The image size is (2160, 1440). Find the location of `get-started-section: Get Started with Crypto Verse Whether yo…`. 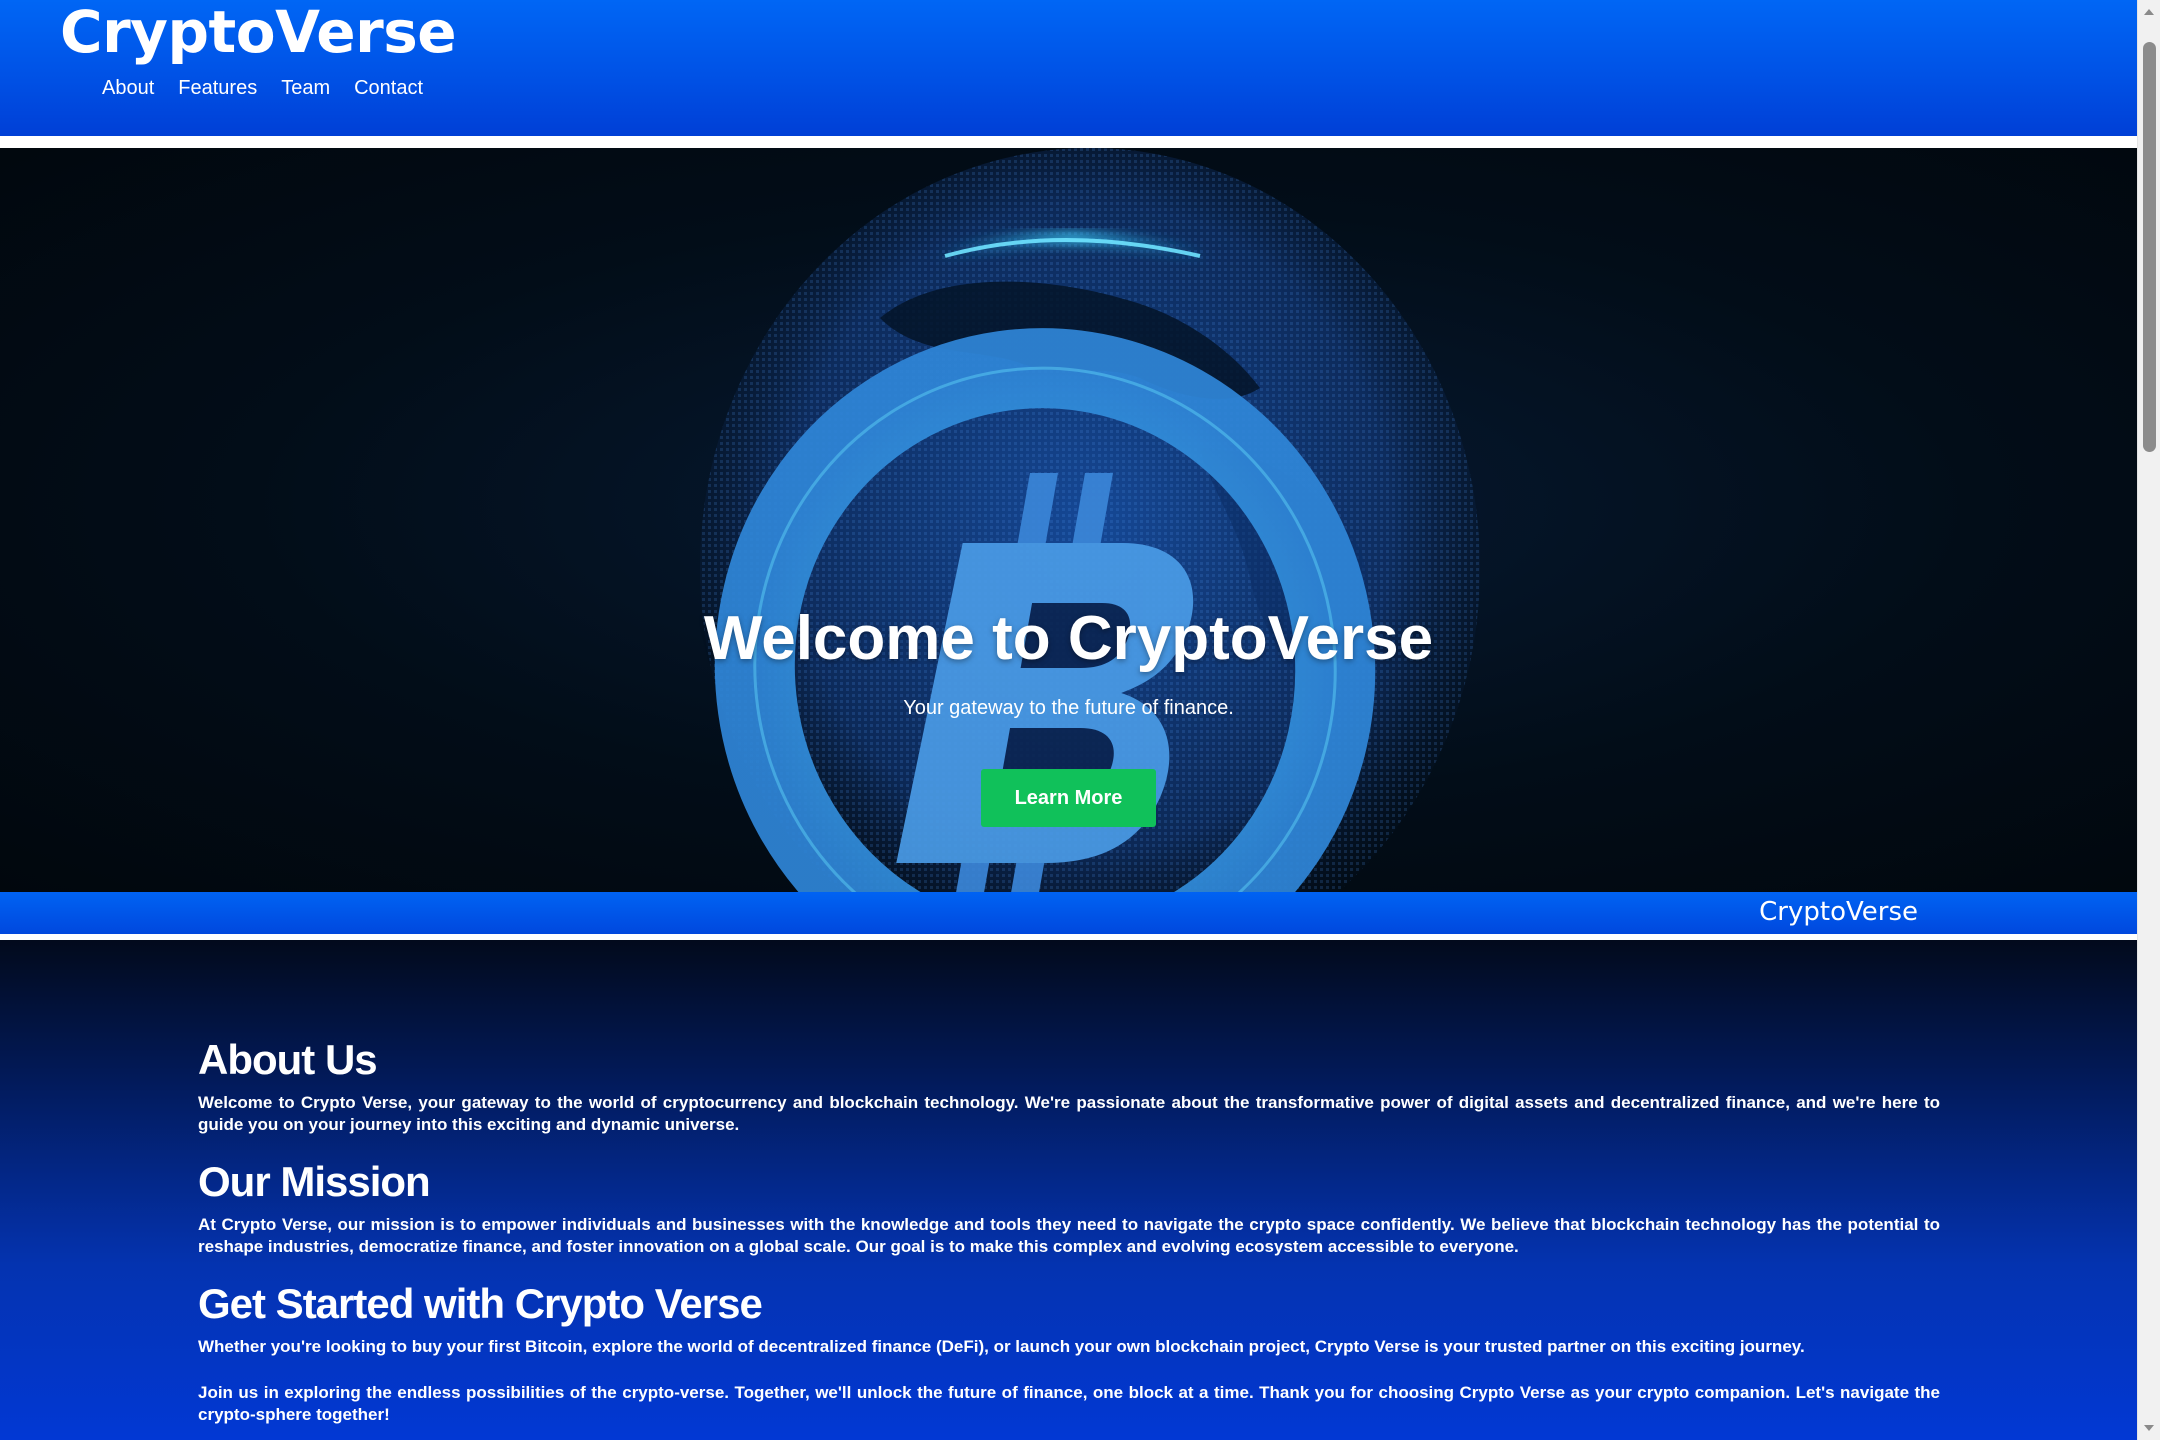

get-started-section: Get Started with Crypto Verse Whether yo… is located at coordinates (1069, 1353).